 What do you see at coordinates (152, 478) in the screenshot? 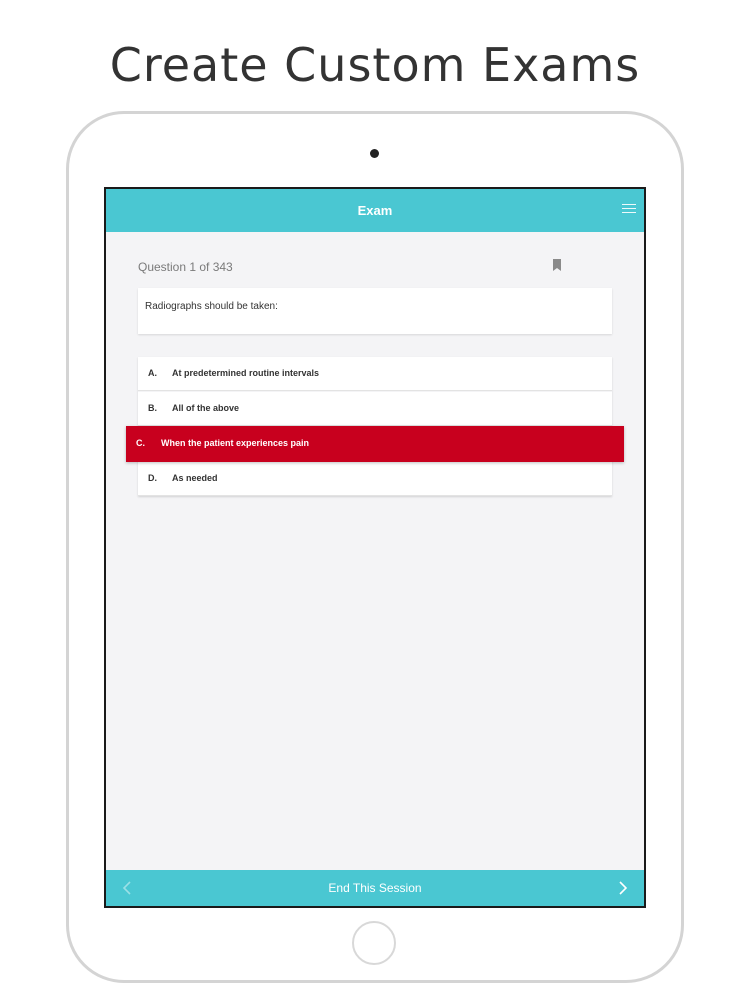
I see `answer-letter: D.` at bounding box center [152, 478].